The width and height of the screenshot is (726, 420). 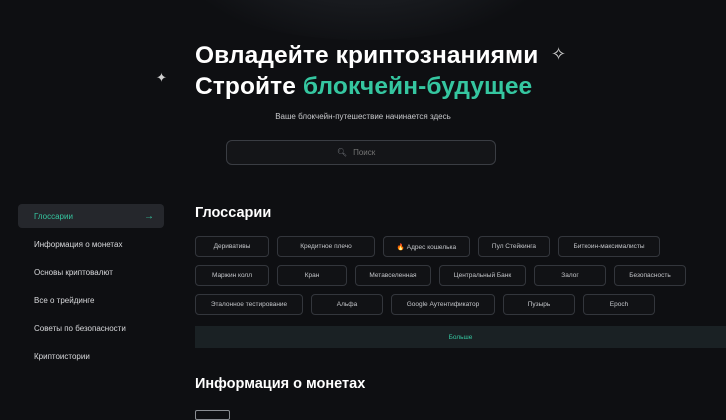 I want to click on search-bar: 🔍︎, so click(x=361, y=152).